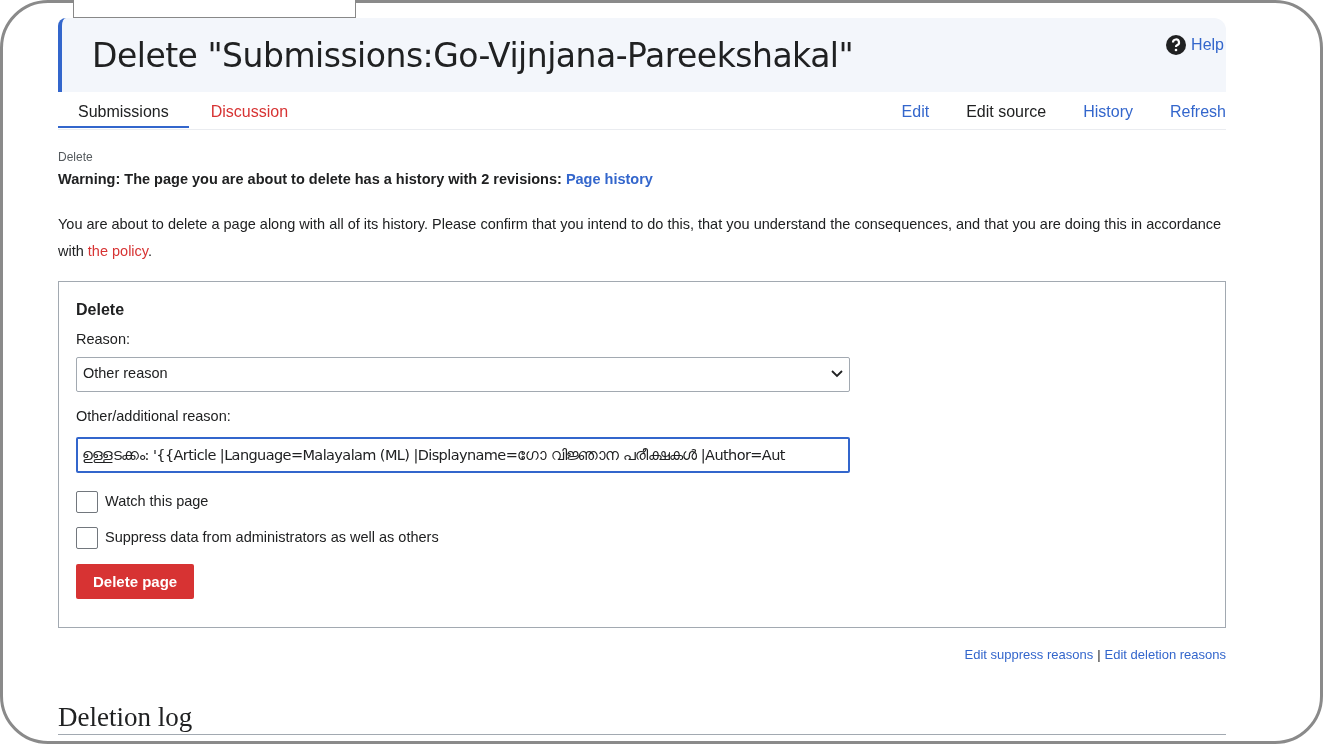 This screenshot has height=744, width=1323. Describe the element at coordinates (1165, 654) in the screenshot. I see `edit-deletion-reasons-link: Edit deletion reasons` at that location.